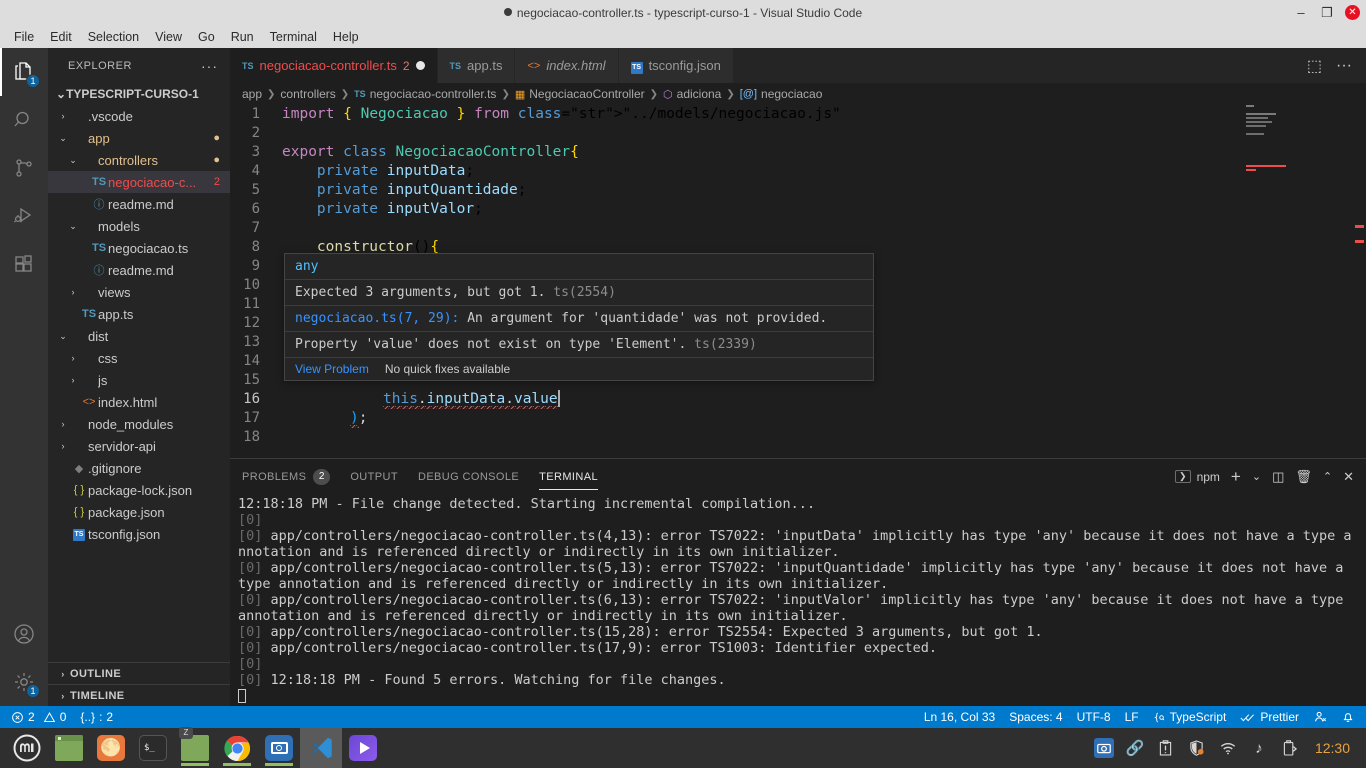 This screenshot has width=1366, height=768. Describe the element at coordinates (24, 72) in the screenshot. I see `activity-explorer: 1` at that location.